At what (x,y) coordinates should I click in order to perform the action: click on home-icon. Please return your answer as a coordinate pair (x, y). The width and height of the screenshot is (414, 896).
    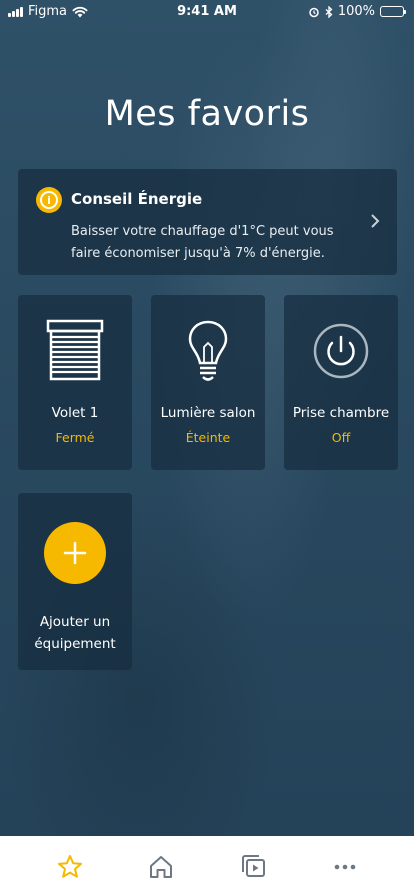
    Looking at the image, I should click on (161, 867).